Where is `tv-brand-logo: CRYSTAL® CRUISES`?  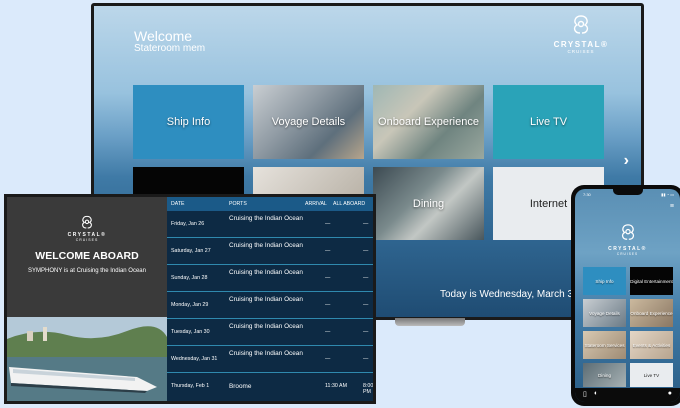 tv-brand-logo: CRYSTAL® CRUISES is located at coordinates (581, 34).